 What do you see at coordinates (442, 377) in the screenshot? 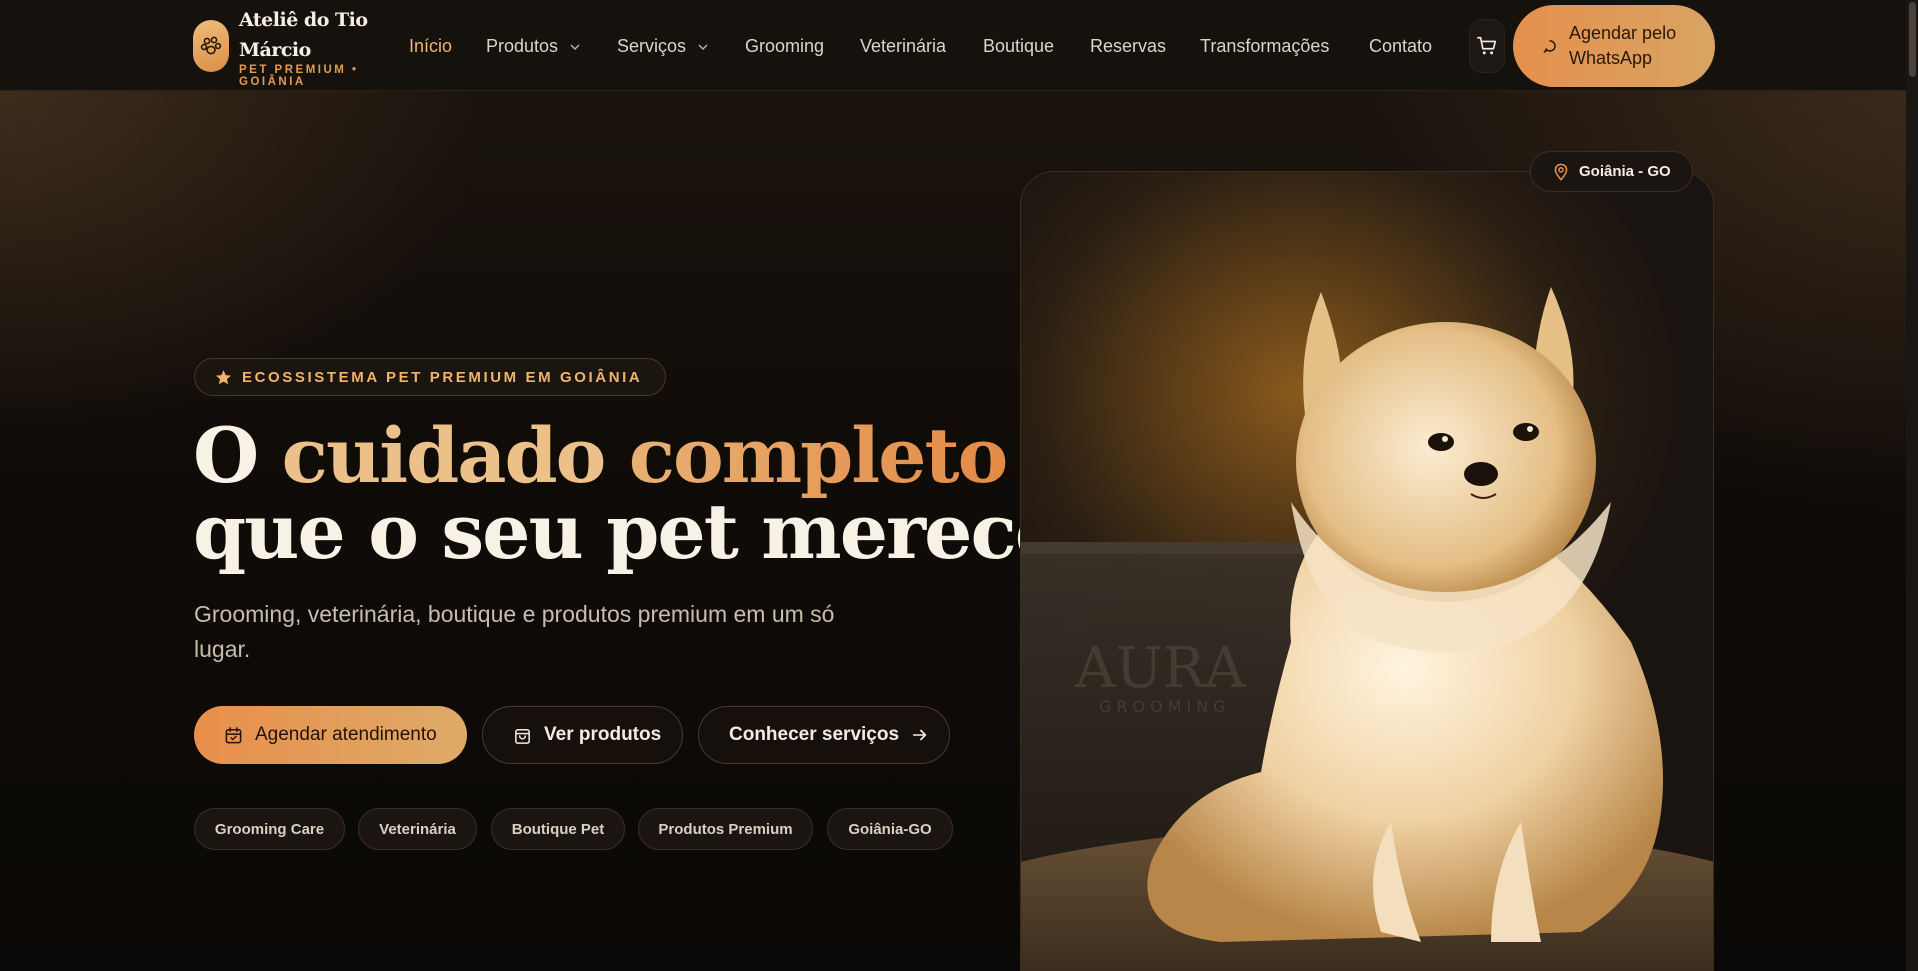
I see `hero-badge-label: ECOSSISTEMA PET PREMIUM EM GOIÂNIA` at bounding box center [442, 377].